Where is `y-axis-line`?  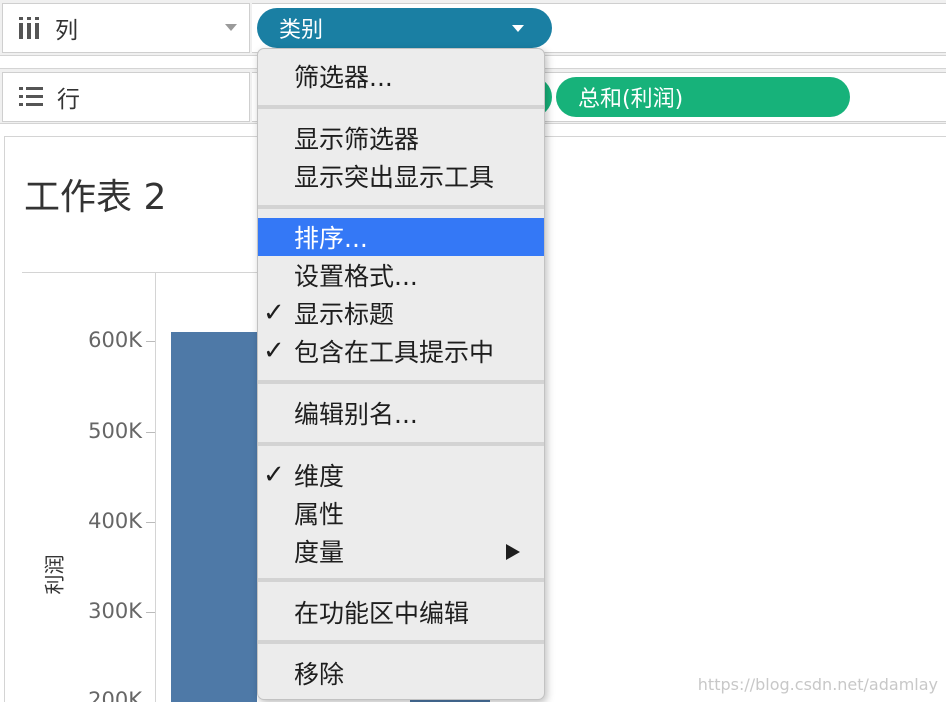
y-axis-line is located at coordinates (155, 487).